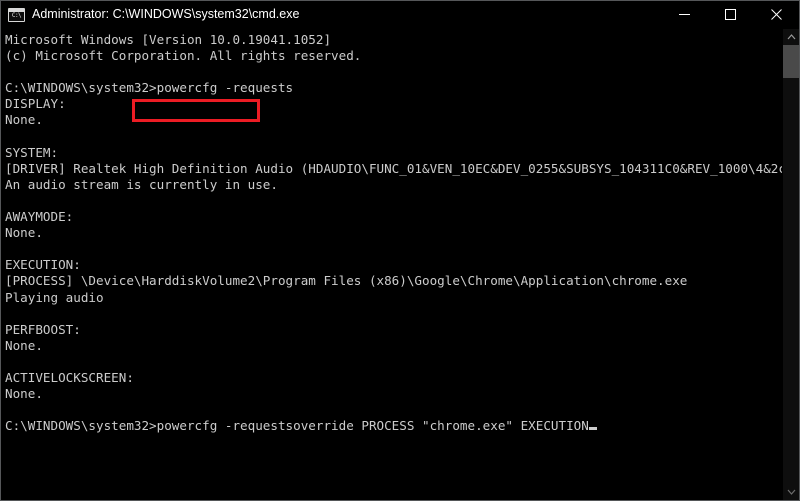 Image resolution: width=800 pixels, height=501 pixels. I want to click on vertical-scrollbar, so click(790, 264).